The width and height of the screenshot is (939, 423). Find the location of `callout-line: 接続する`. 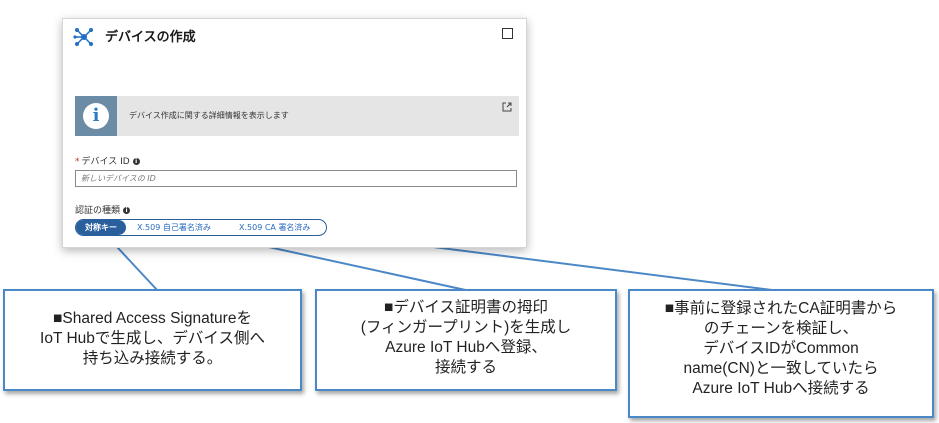

callout-line: 接続する is located at coordinates (465, 367).